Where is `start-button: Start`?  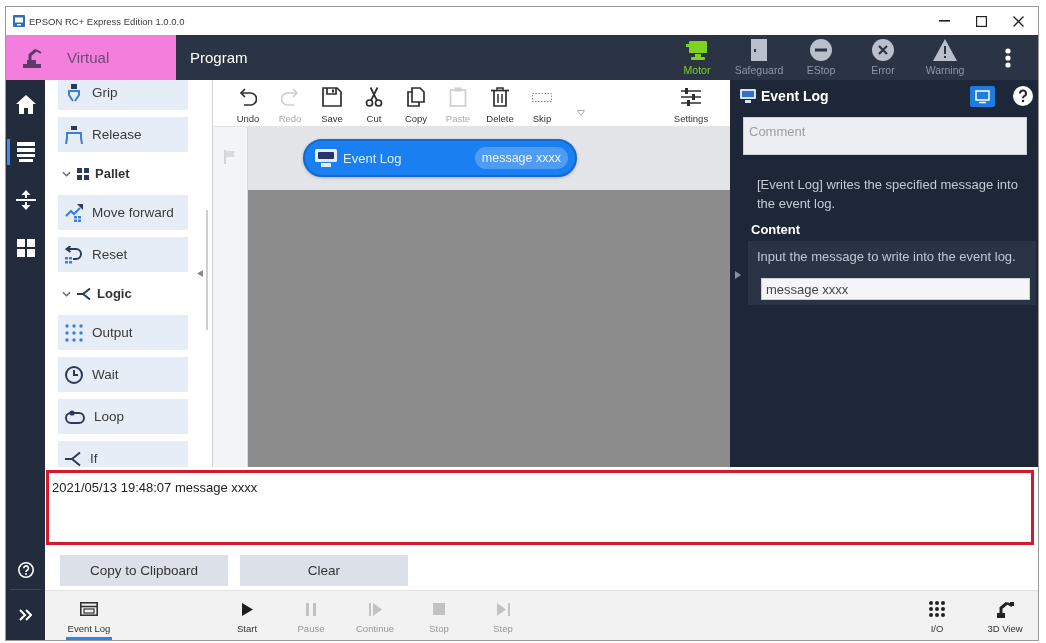 start-button: Start is located at coordinates (247, 615).